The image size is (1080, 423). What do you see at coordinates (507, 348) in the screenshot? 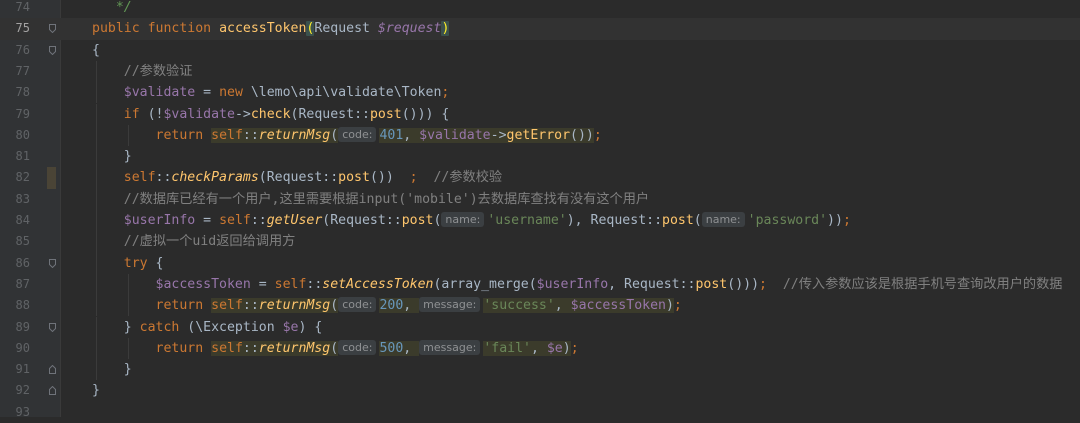
I see `code-token: 'fail'` at bounding box center [507, 348].